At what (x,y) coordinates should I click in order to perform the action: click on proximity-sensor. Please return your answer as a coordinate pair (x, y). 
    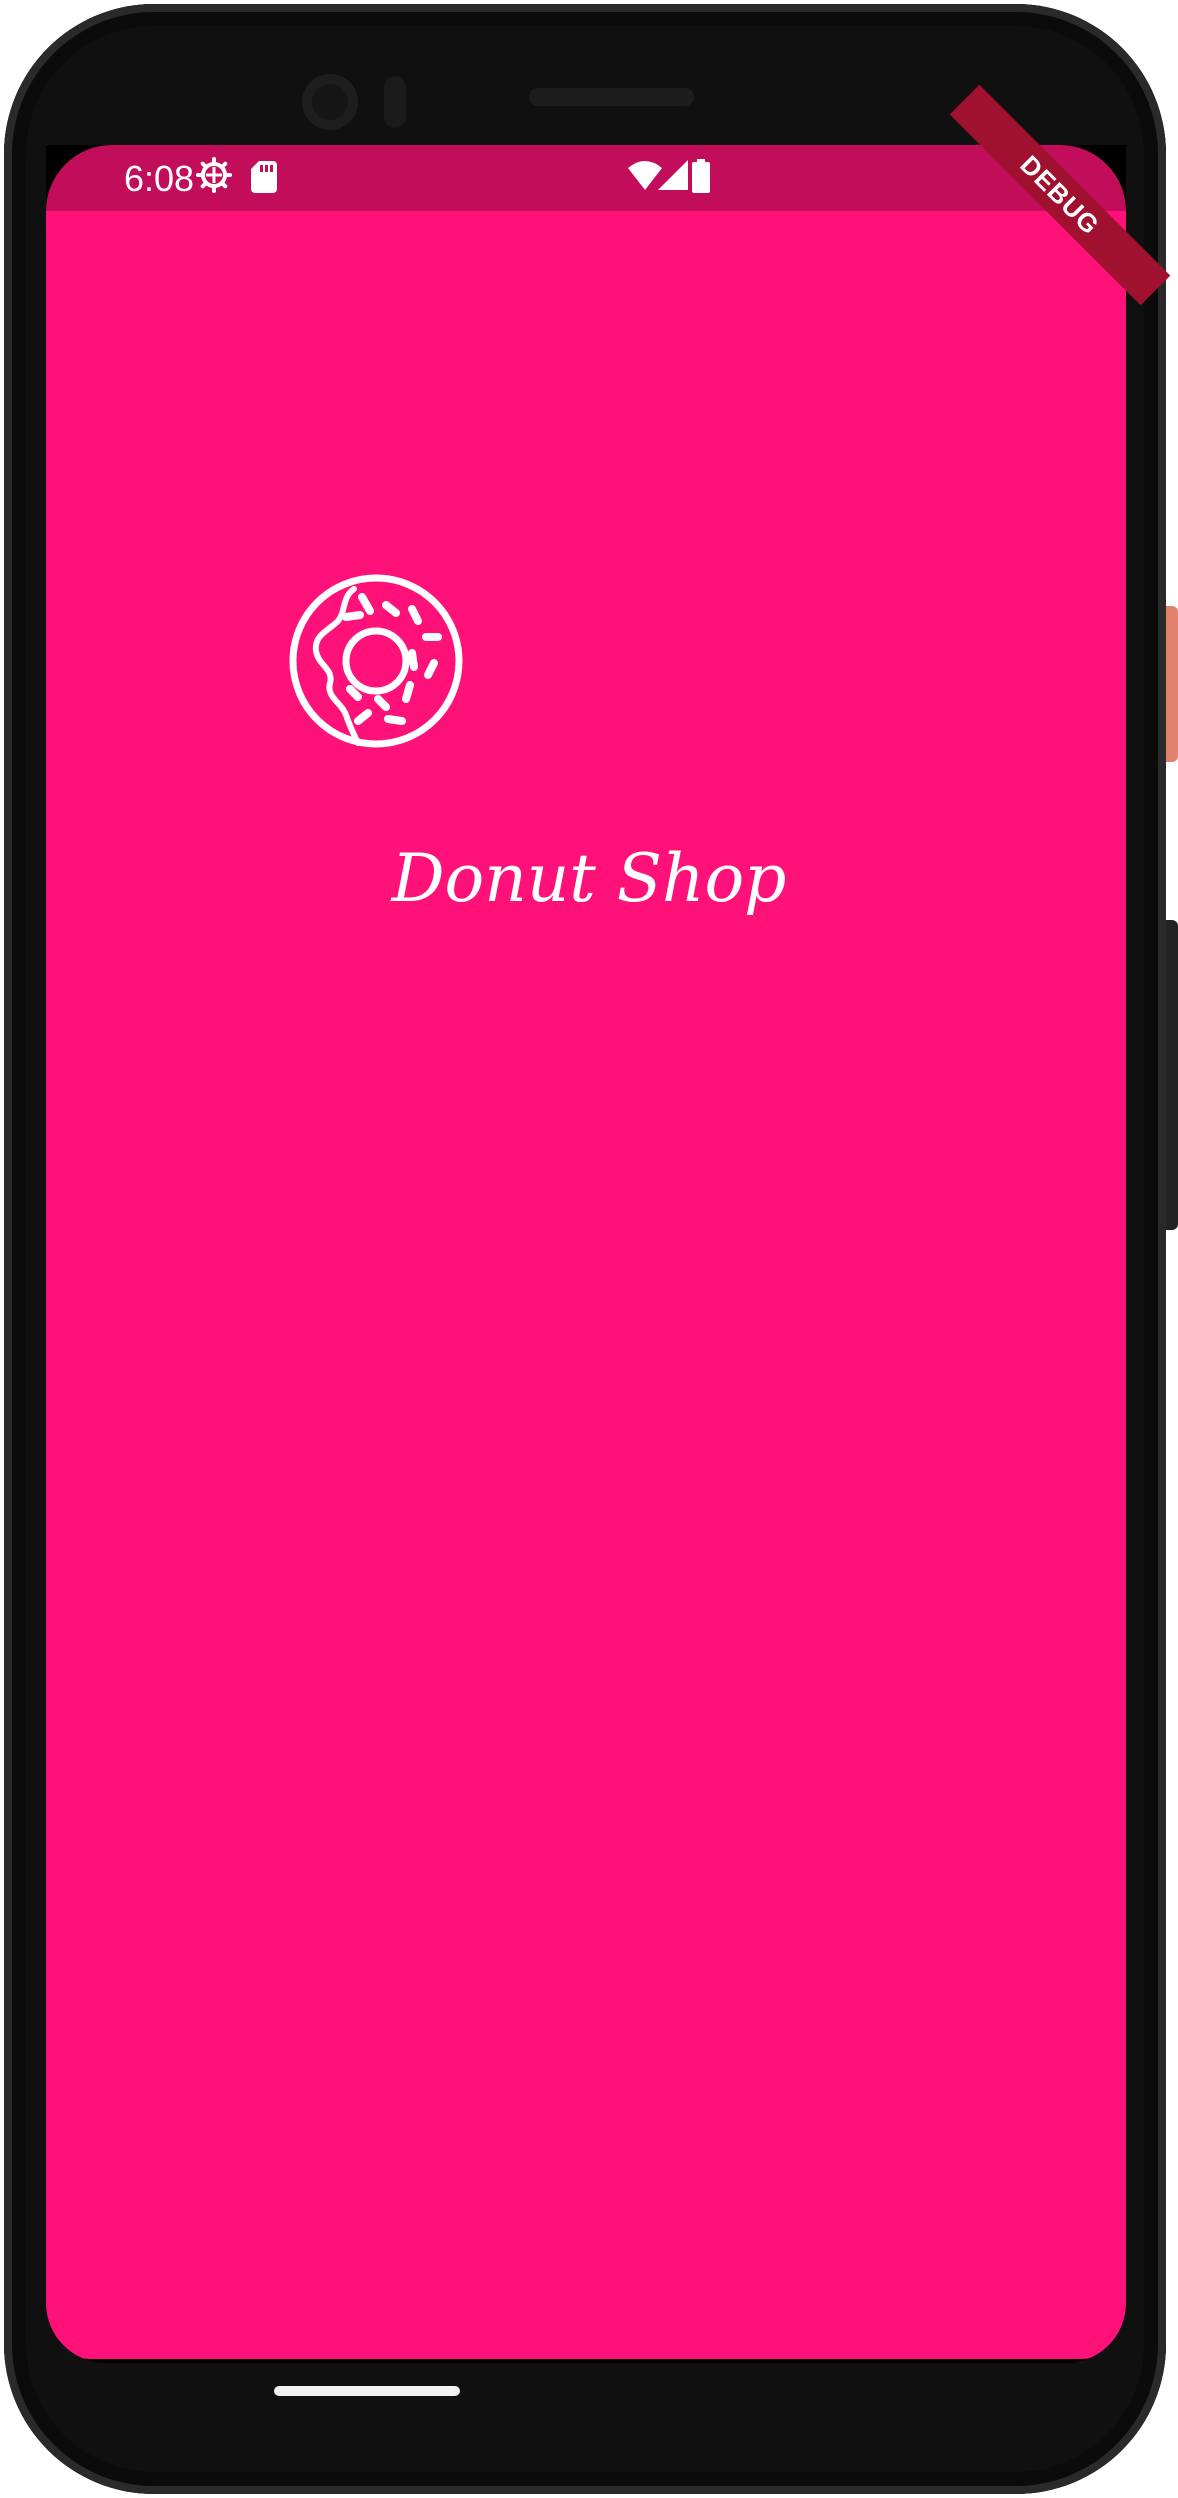
    Looking at the image, I should click on (395, 102).